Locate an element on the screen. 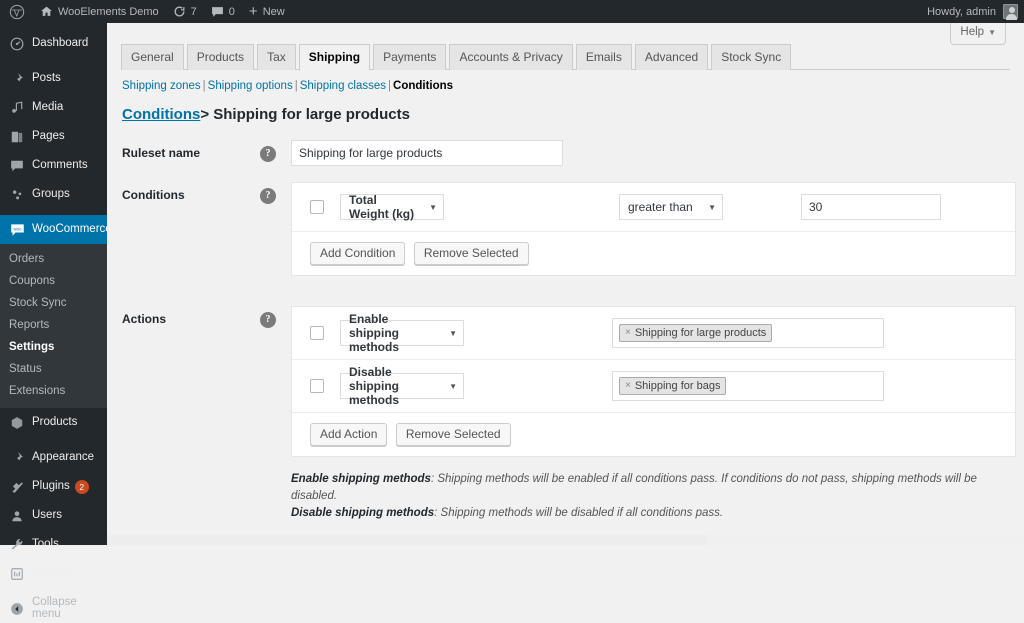 The image size is (1024, 623). wordpress-logo-icon is located at coordinates (16, 11).